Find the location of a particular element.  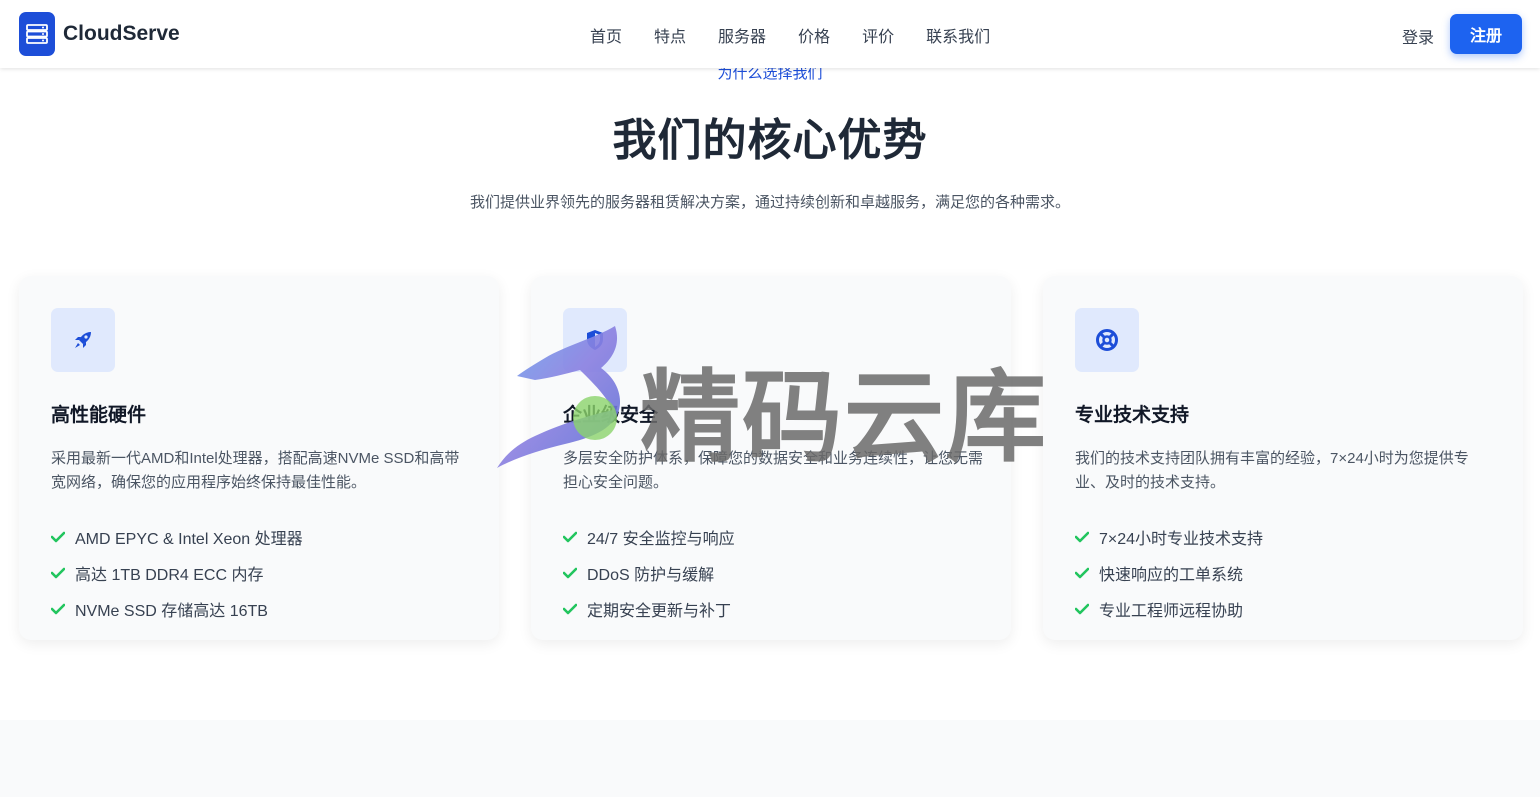

rocket-icon is located at coordinates (83, 340).